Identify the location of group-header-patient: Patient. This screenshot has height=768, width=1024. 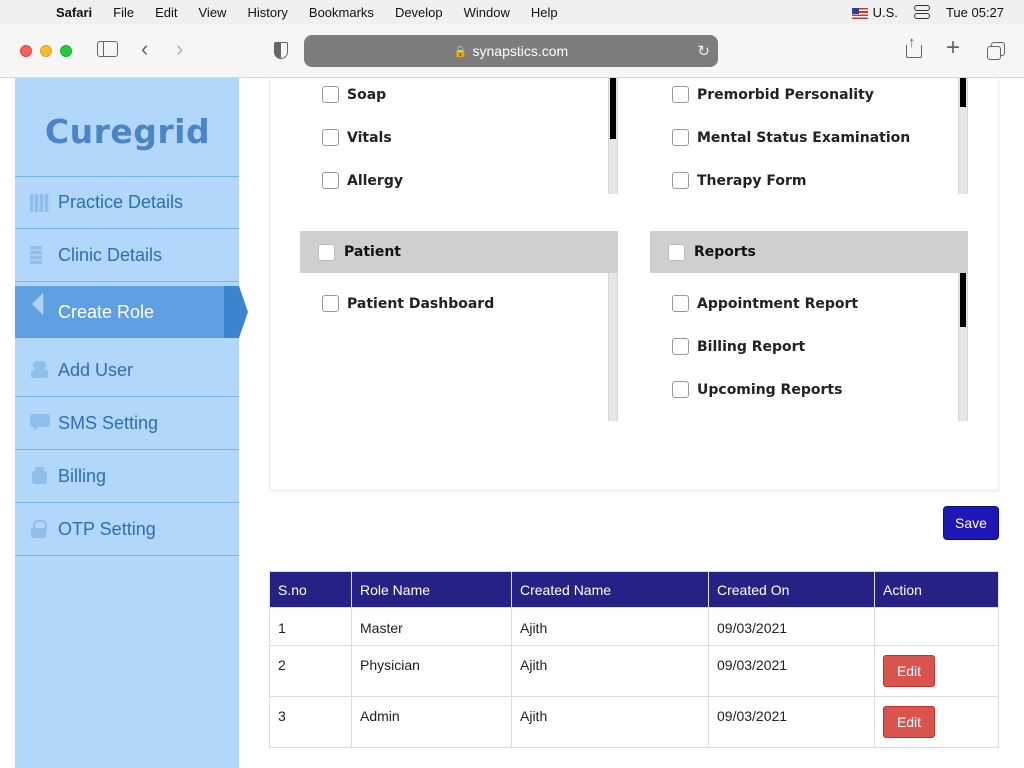
(459, 252).